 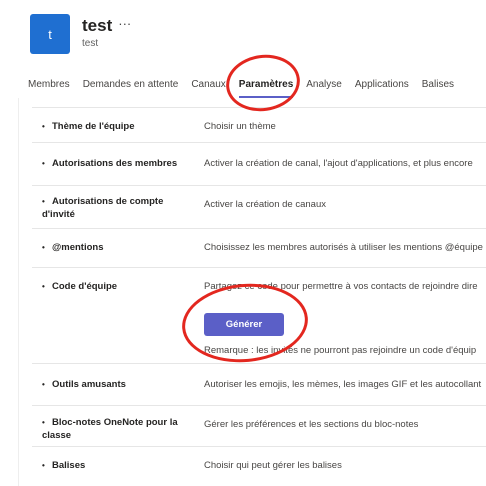 I want to click on setting-description: Choisir un thème, so click(x=240, y=126).